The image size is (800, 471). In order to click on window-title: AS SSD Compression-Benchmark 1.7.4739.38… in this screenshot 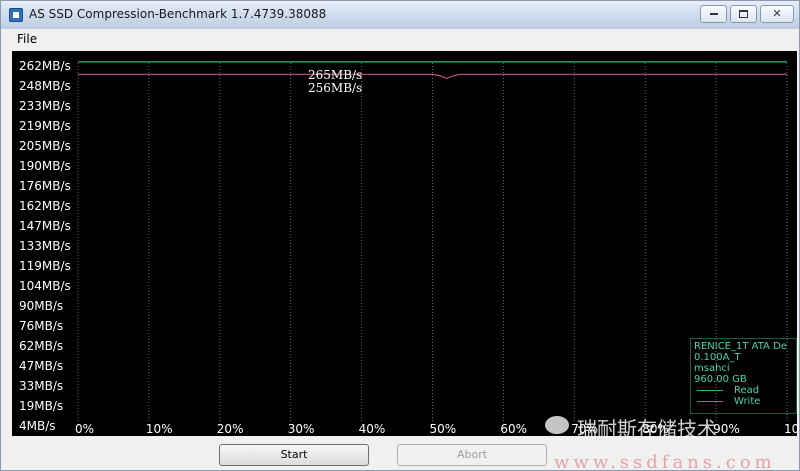, I will do `click(178, 14)`.